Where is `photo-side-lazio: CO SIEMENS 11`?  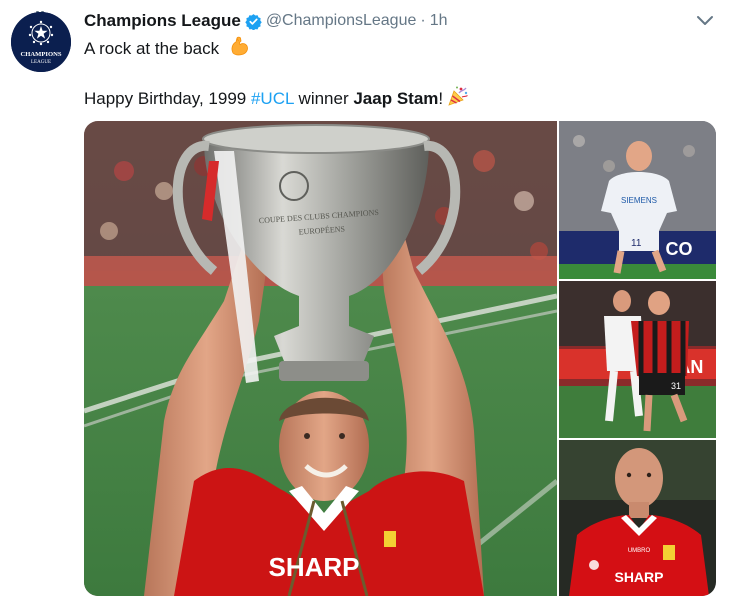
photo-side-lazio: CO SIEMENS 11 is located at coordinates (637, 200).